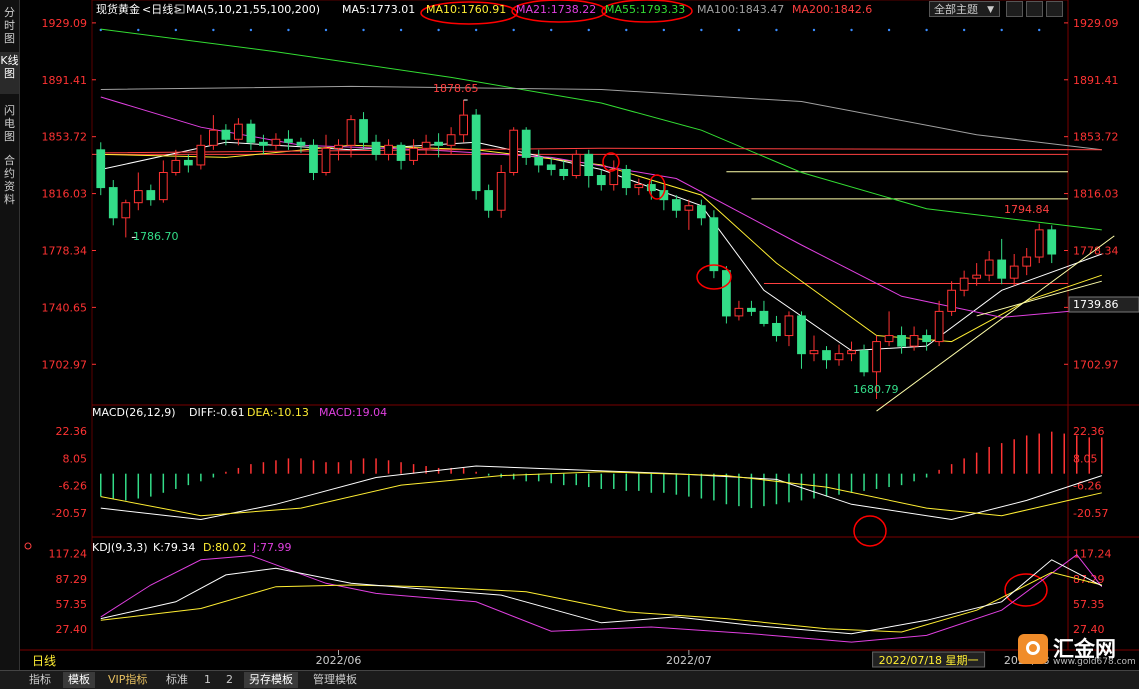 This screenshot has height=689, width=1139. I want to click on tab-kline: K线图, so click(9, 73).